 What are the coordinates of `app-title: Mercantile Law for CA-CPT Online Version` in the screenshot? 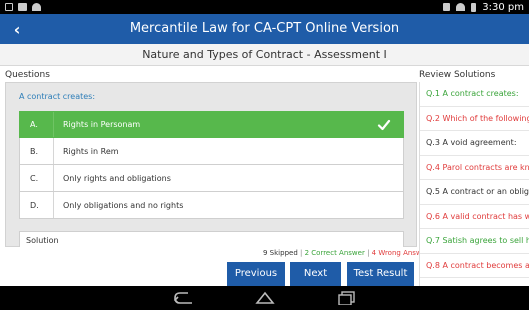 It's located at (264, 28).